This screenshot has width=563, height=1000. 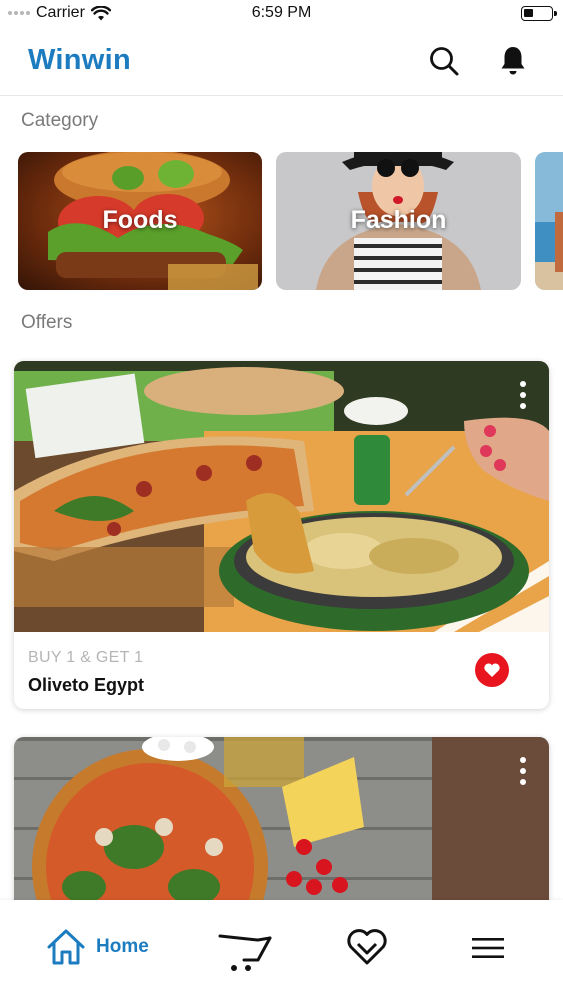 I want to click on offer-tag: BUY 1 & GET 1, so click(x=86, y=657).